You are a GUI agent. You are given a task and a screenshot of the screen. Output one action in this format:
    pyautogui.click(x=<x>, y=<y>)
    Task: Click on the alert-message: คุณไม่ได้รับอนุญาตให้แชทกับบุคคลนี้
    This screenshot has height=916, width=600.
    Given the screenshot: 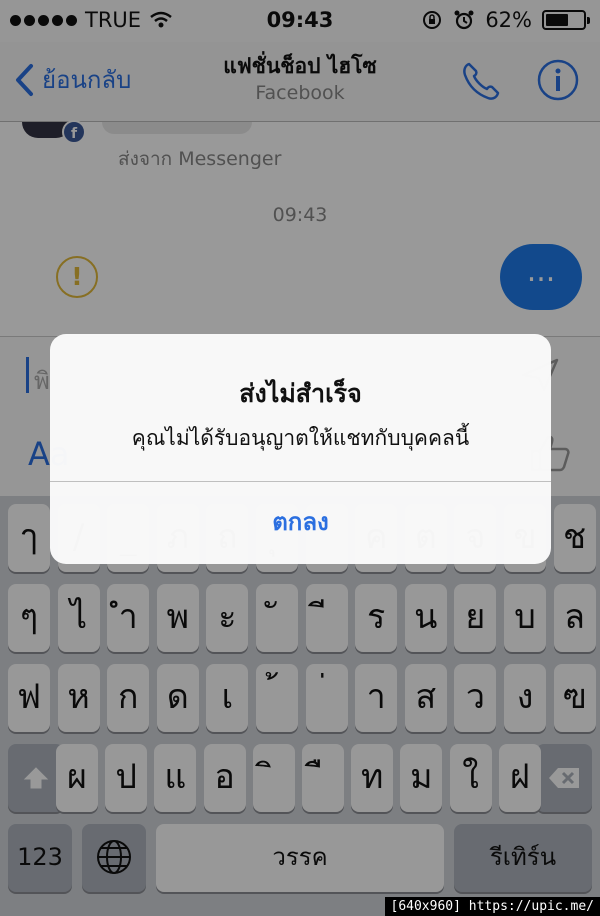 What is the action you would take?
    pyautogui.click(x=300, y=438)
    